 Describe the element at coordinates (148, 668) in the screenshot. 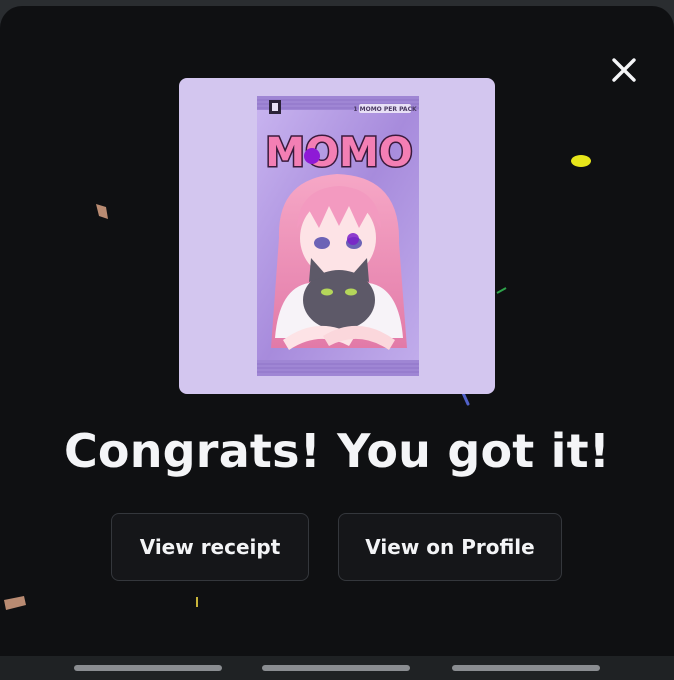

I see `nav-handle-left` at that location.